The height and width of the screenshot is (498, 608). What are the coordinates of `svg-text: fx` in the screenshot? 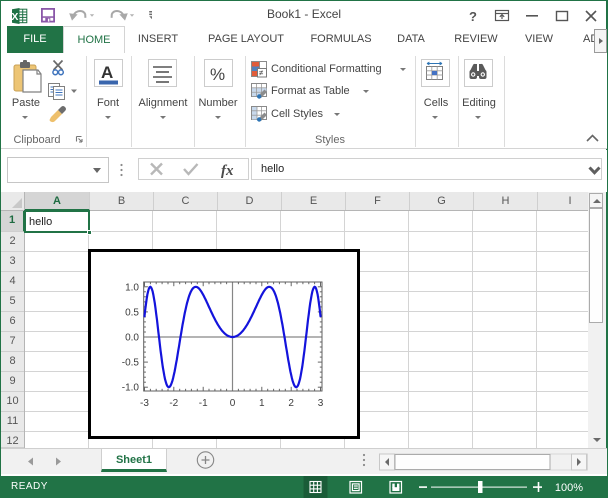 It's located at (227, 171).